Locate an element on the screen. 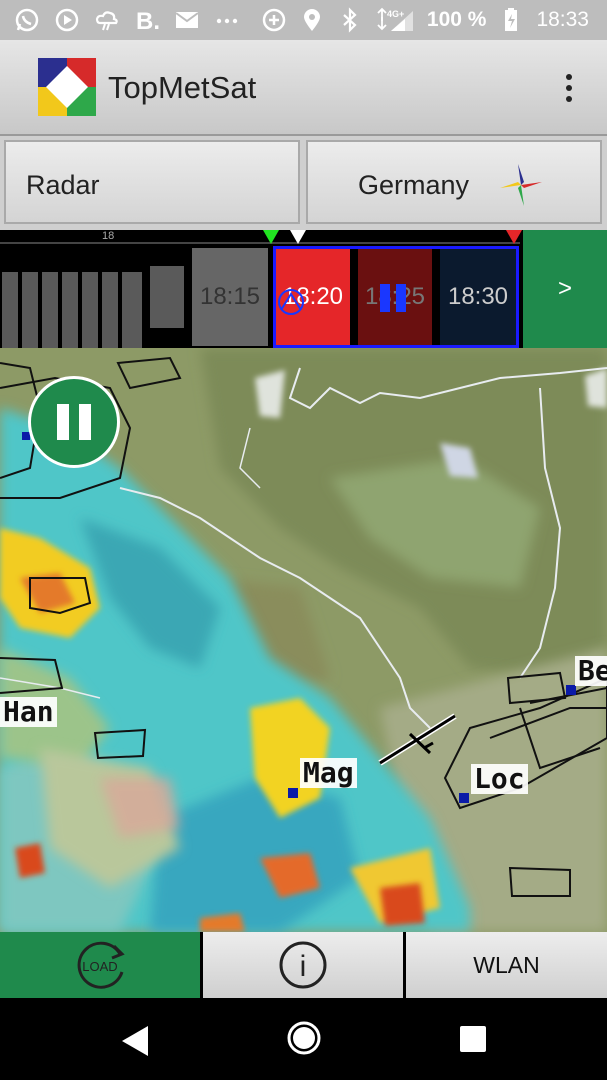  whatsapp-icon is located at coordinates (27, 20).